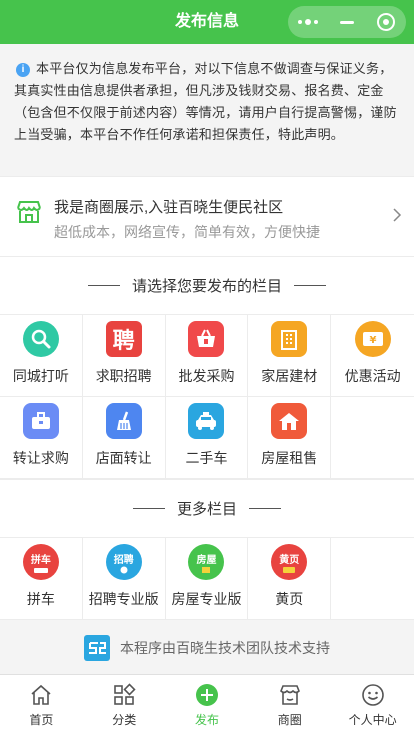 The image size is (414, 736). Describe the element at coordinates (29, 212) in the screenshot. I see `storefront-icon` at that location.